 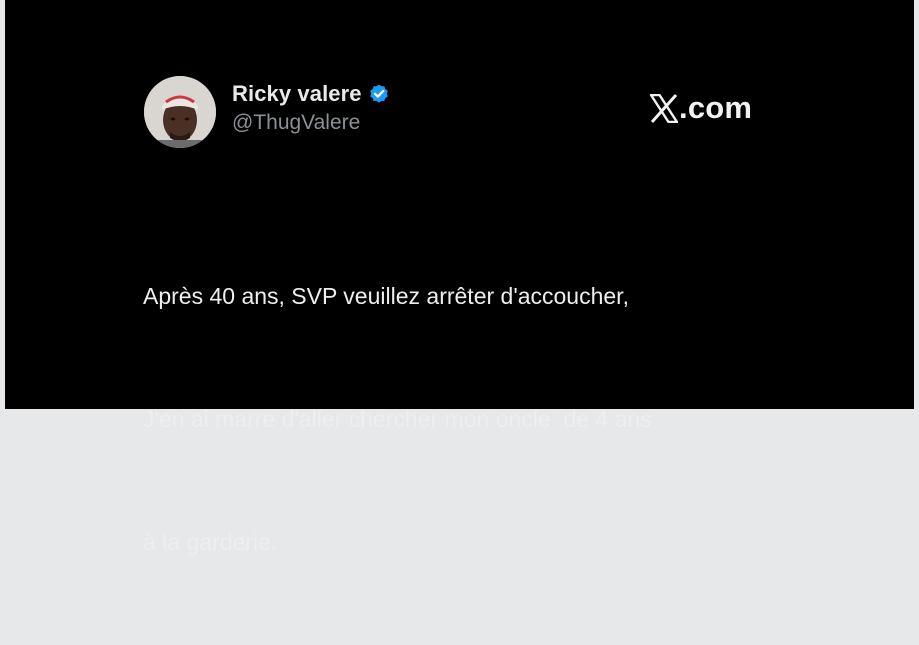 I want to click on brand-watermark: .com, so click(x=700, y=108).